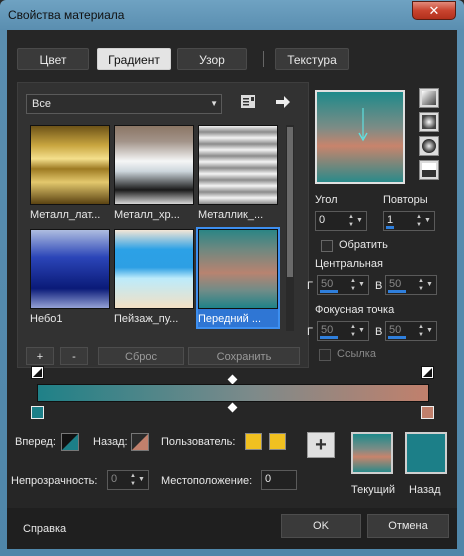 The image size is (464, 556). Describe the element at coordinates (290, 202) in the screenshot. I see `scrollbar-thumb` at that location.